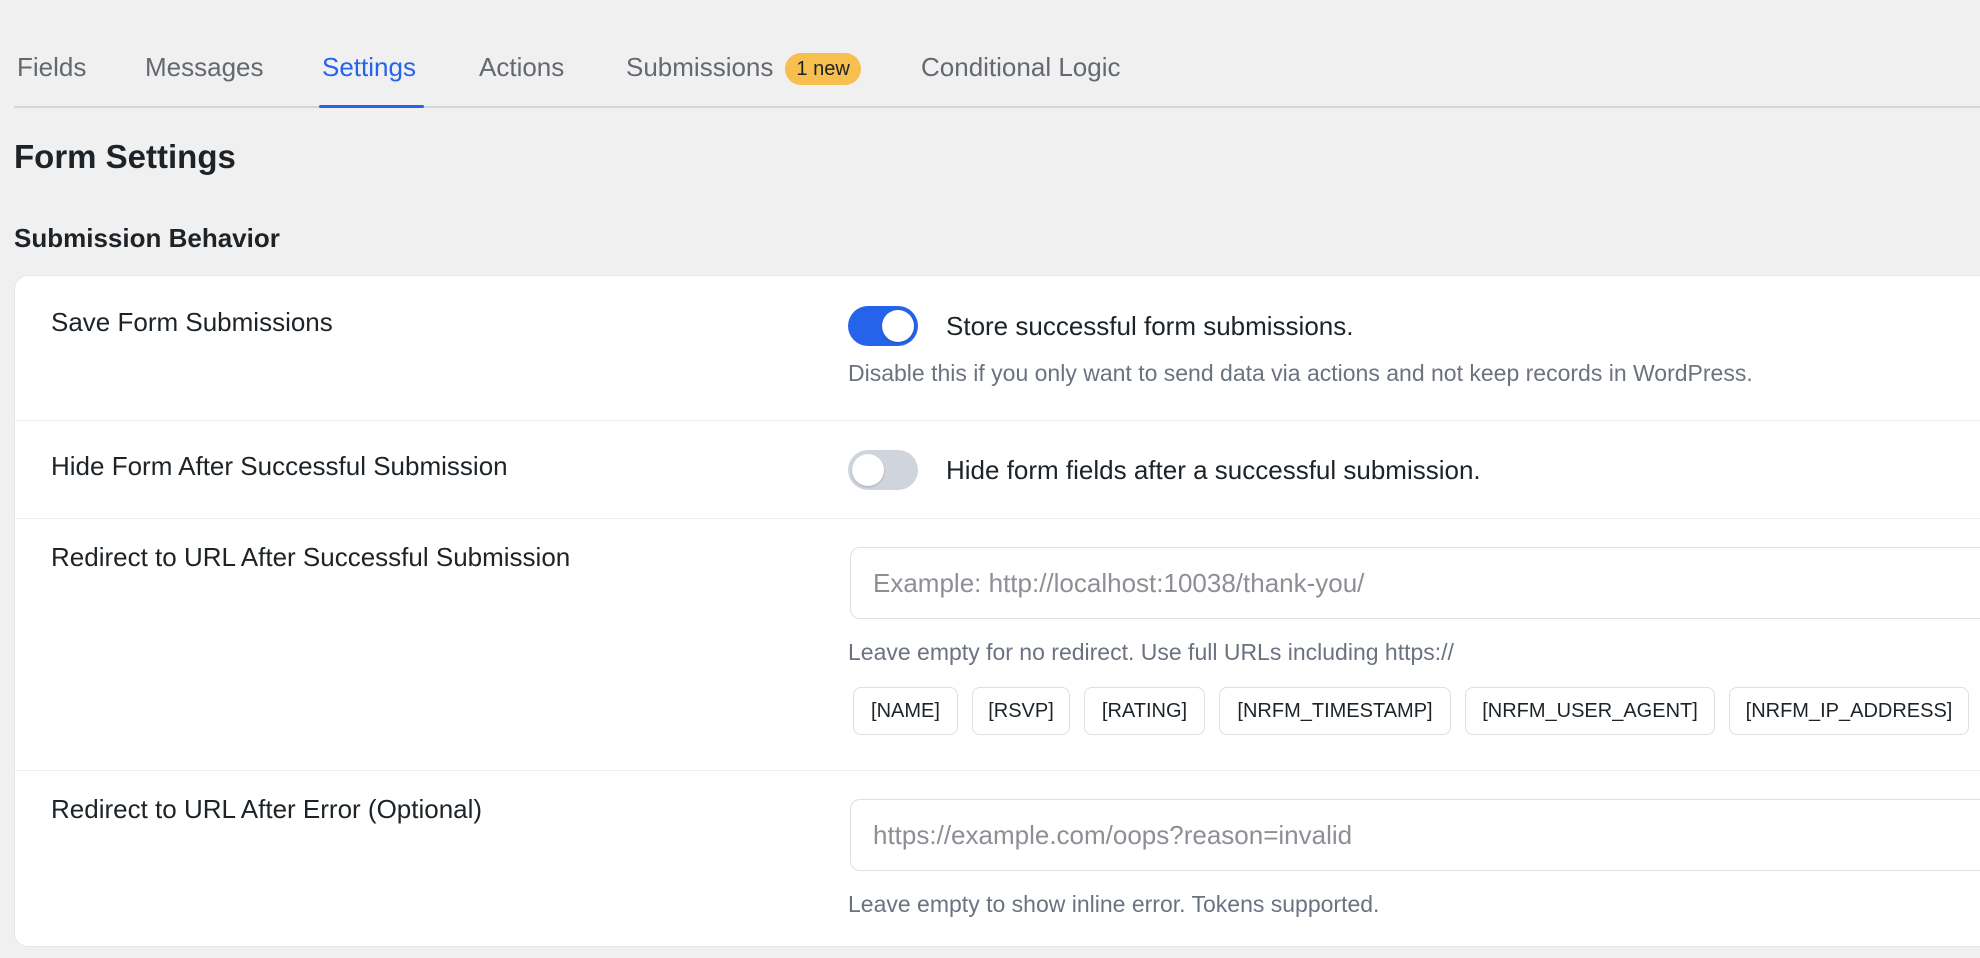  What do you see at coordinates (823, 69) in the screenshot?
I see `new-submissions-badge: 1 new` at bounding box center [823, 69].